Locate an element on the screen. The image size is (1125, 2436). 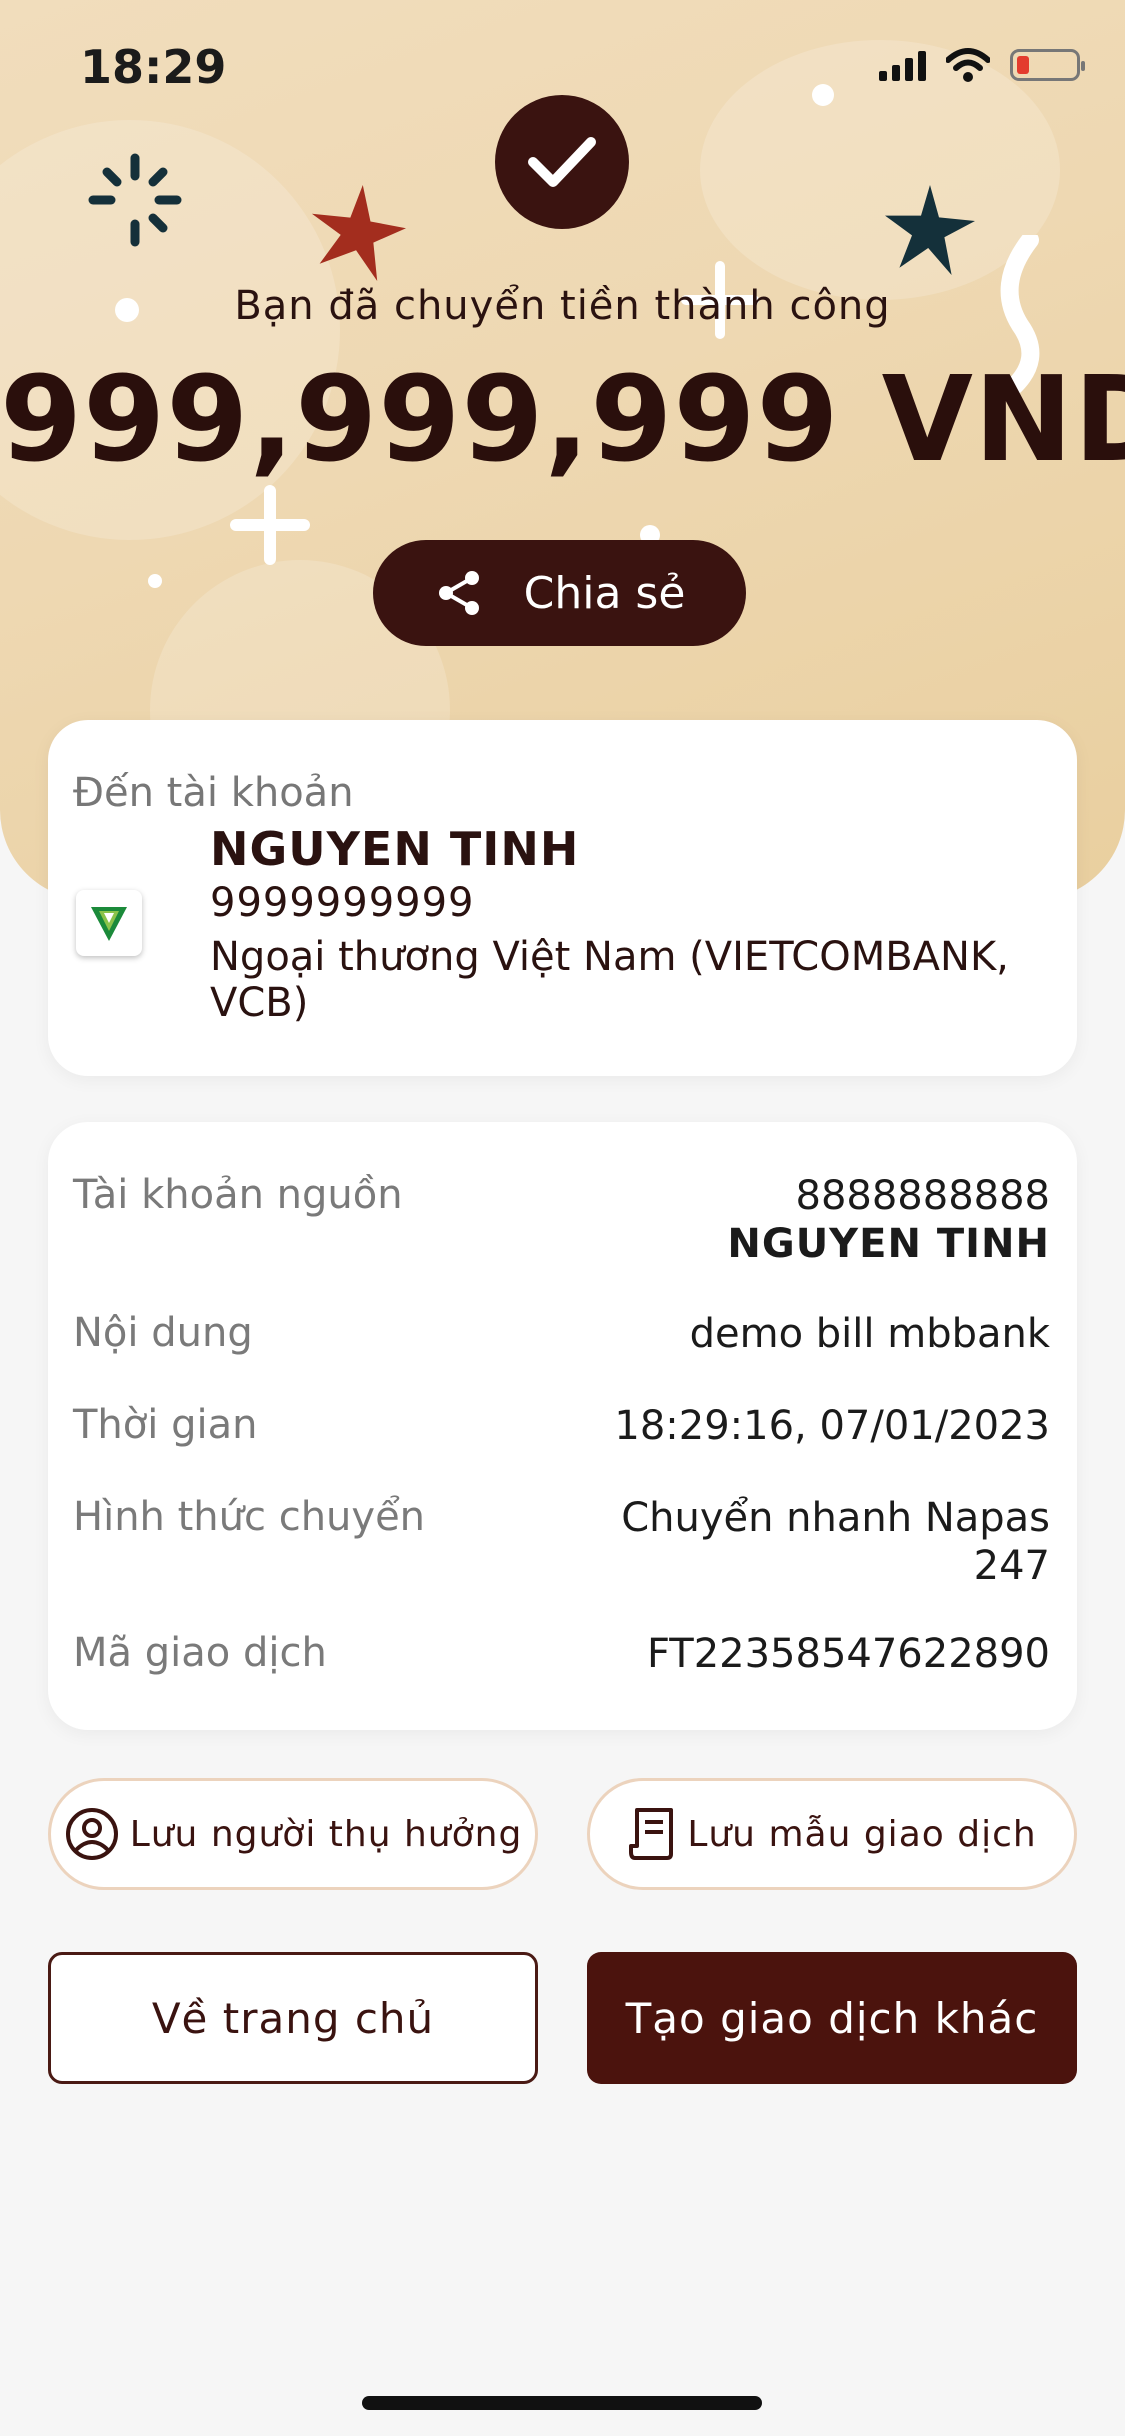
status-icons is located at coordinates (982, 65).